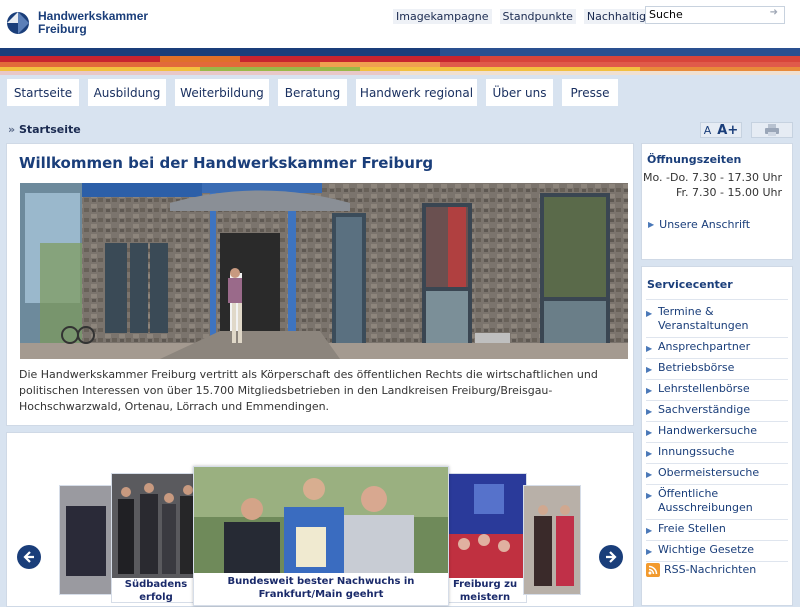  I want to click on slider-prev-button, so click(29, 557).